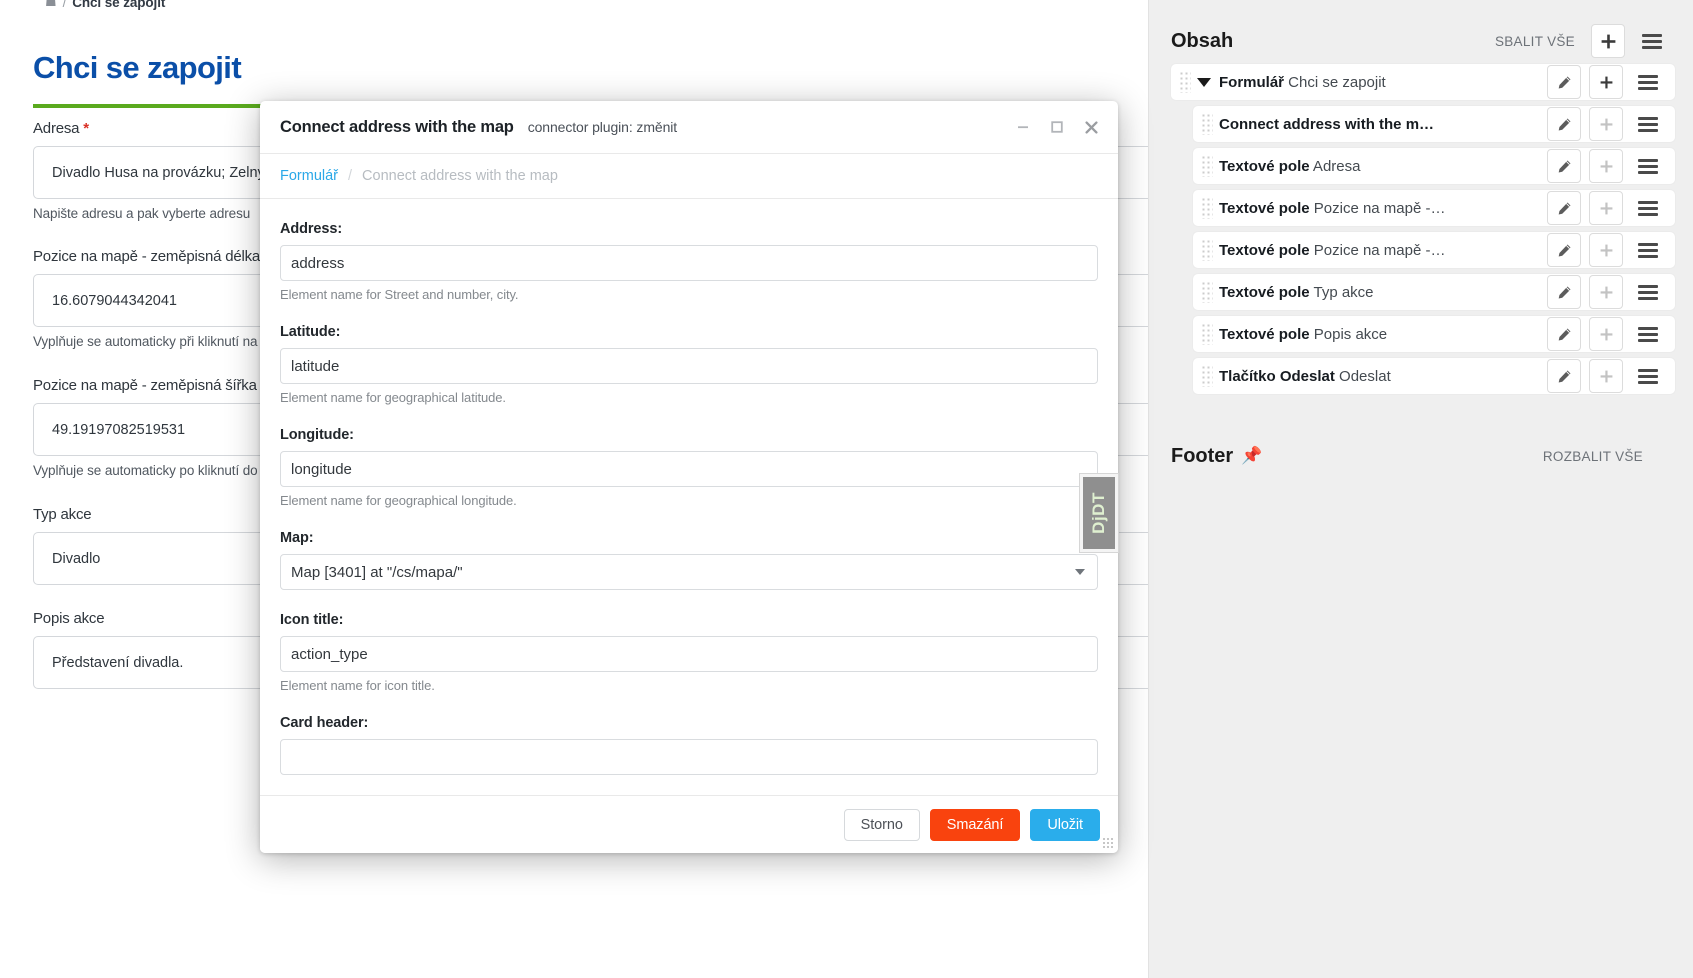 This screenshot has width=1693, height=978. I want to click on page-title: Chci se zapojit, so click(137, 67).